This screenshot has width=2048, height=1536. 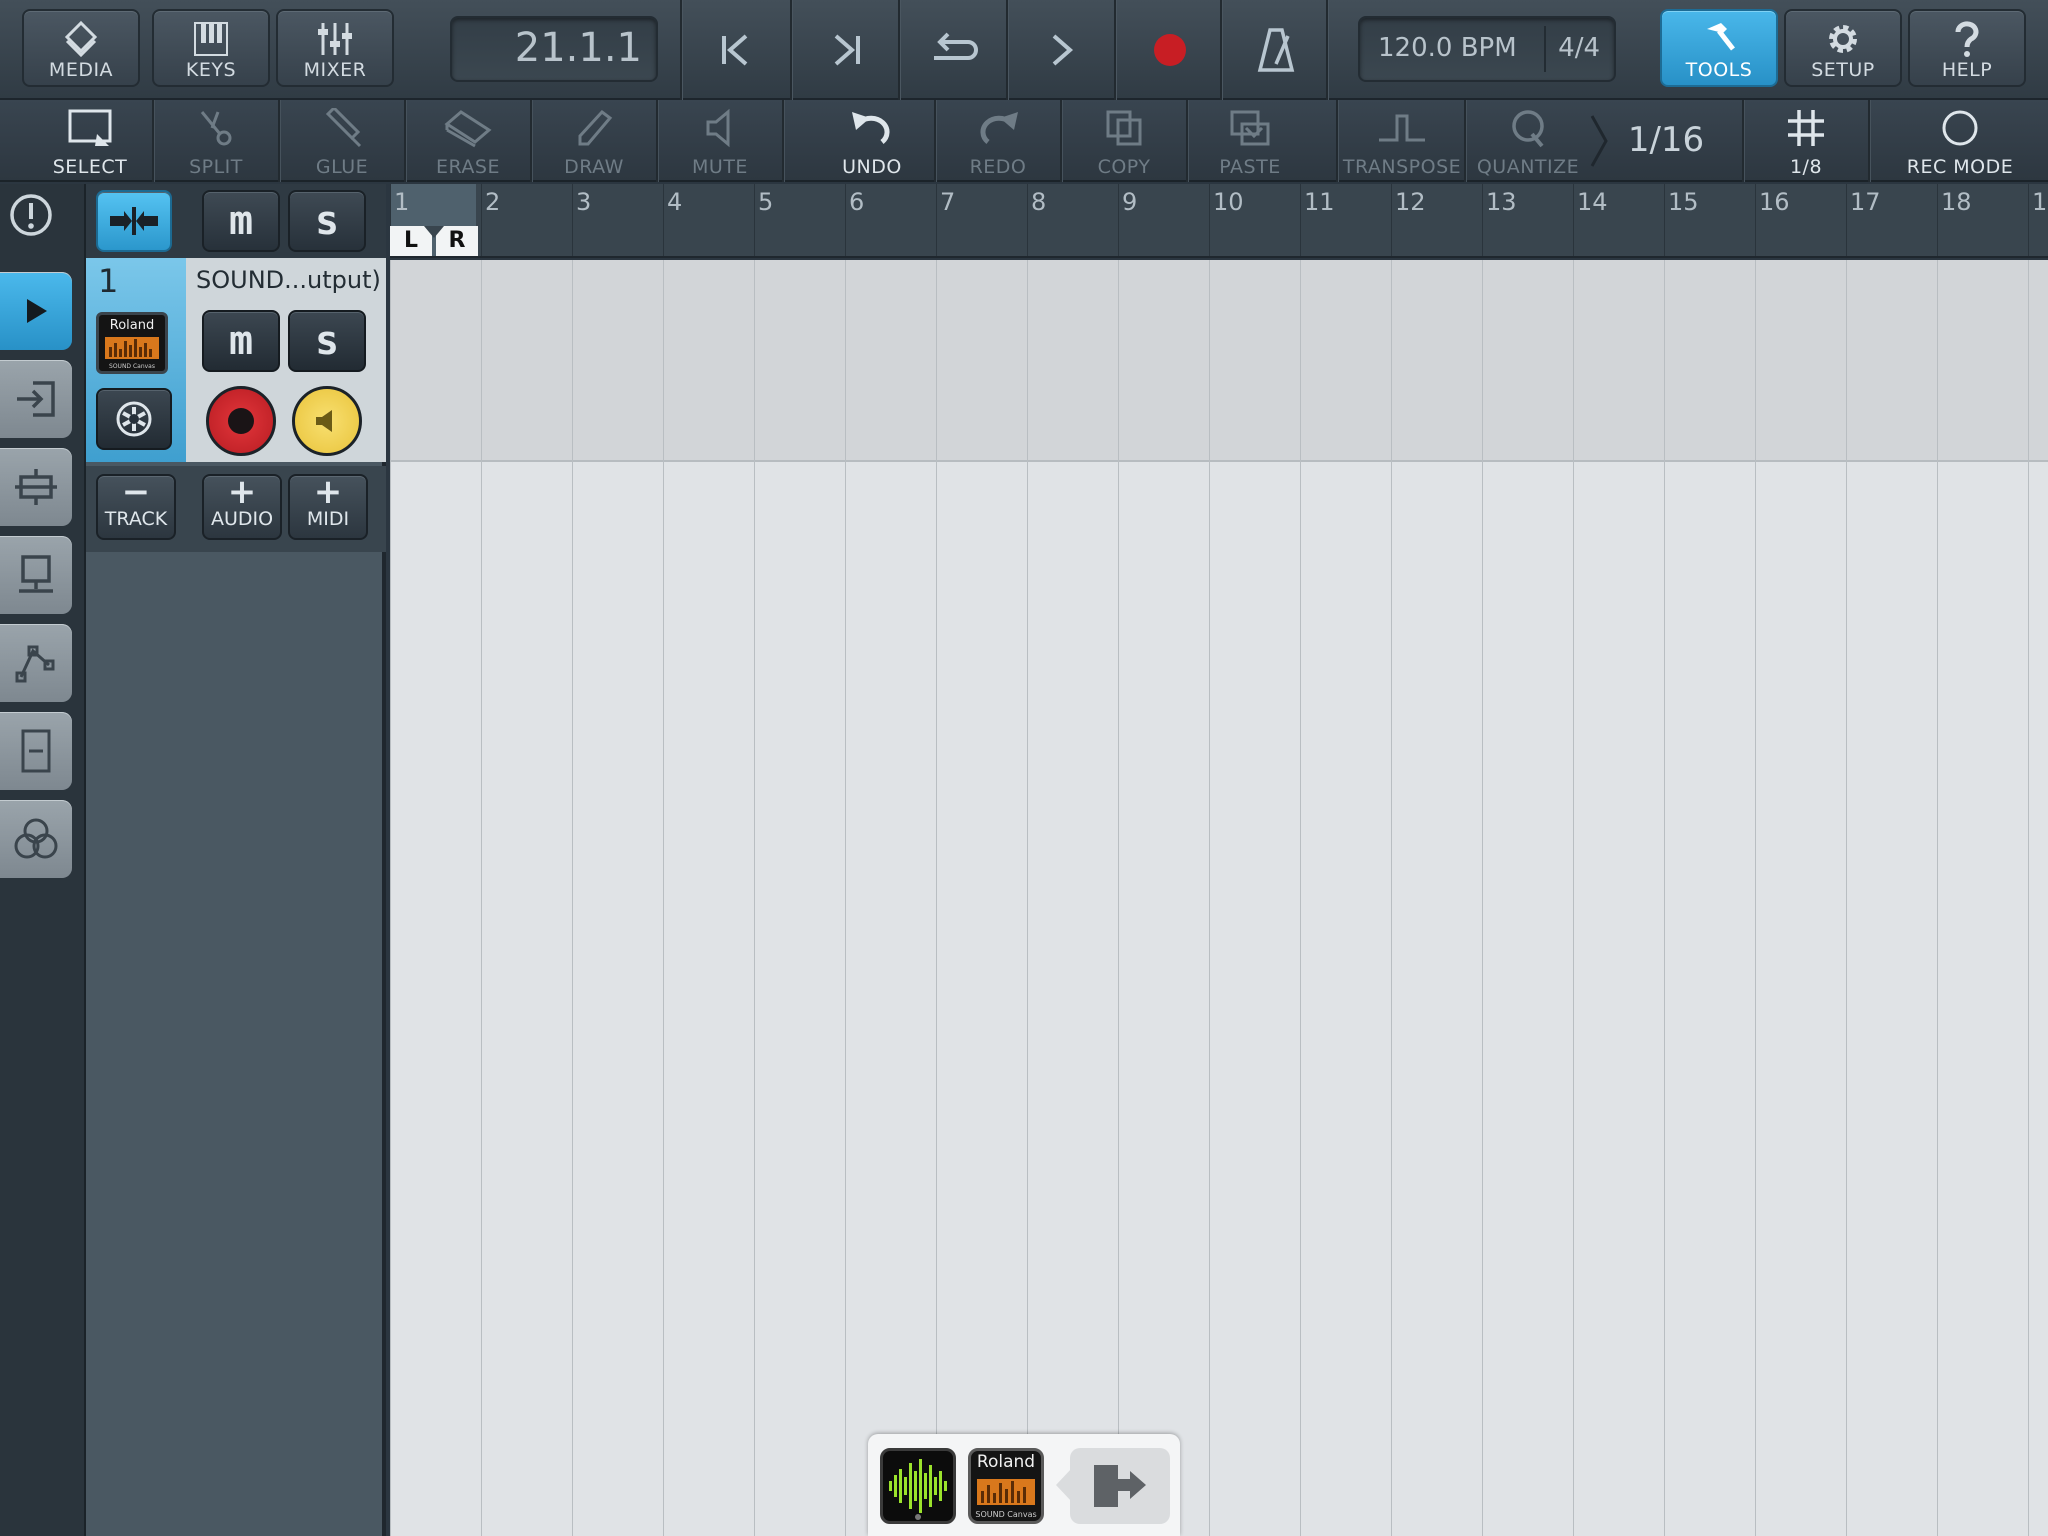 I want to click on fader-icon, so click(x=36, y=751).